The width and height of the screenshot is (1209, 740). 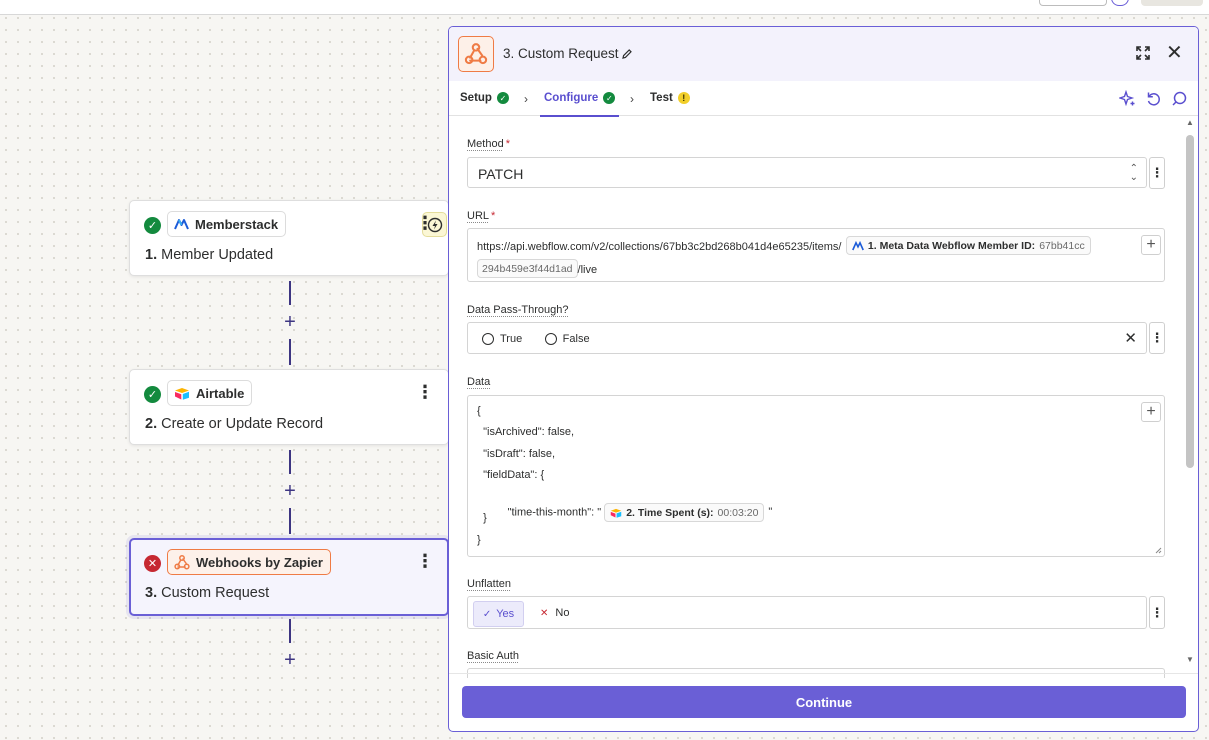 What do you see at coordinates (259, 562) in the screenshot?
I see `app-name: Webhooks by Zapier` at bounding box center [259, 562].